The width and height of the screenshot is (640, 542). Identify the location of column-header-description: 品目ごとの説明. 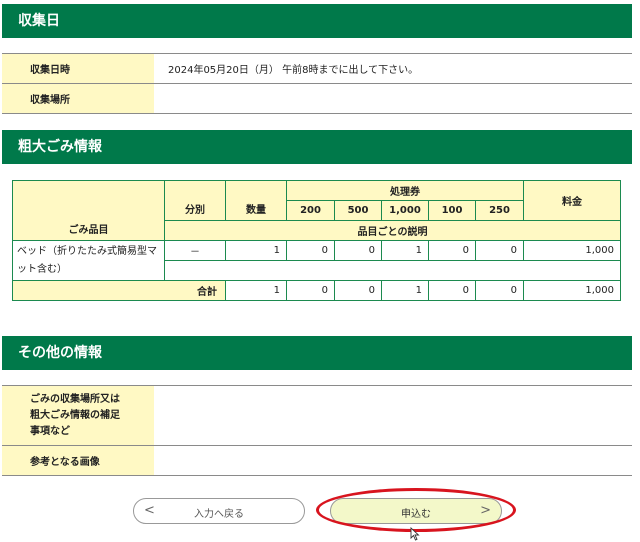
(392, 230).